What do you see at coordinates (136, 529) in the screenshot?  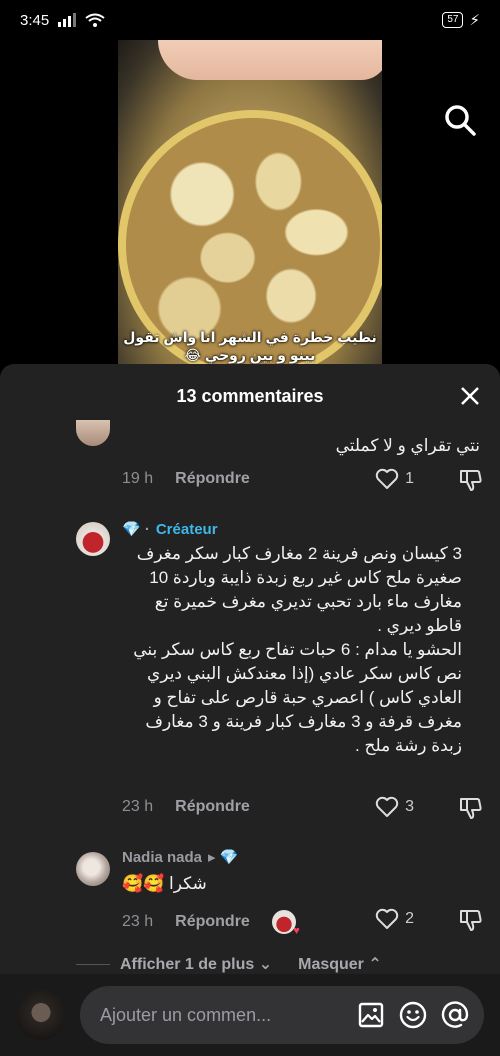 I see `diamond-badge-icon: 💎 ·` at bounding box center [136, 529].